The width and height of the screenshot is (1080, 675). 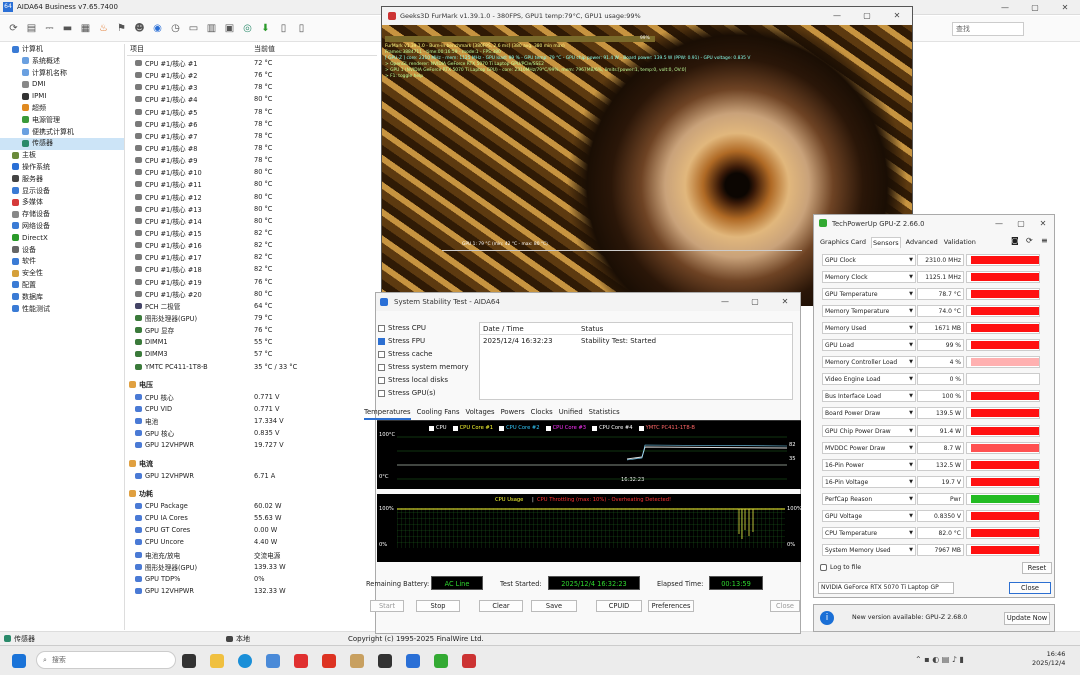 What do you see at coordinates (62, 85) in the screenshot?
I see `tree-item: DMI` at bounding box center [62, 85].